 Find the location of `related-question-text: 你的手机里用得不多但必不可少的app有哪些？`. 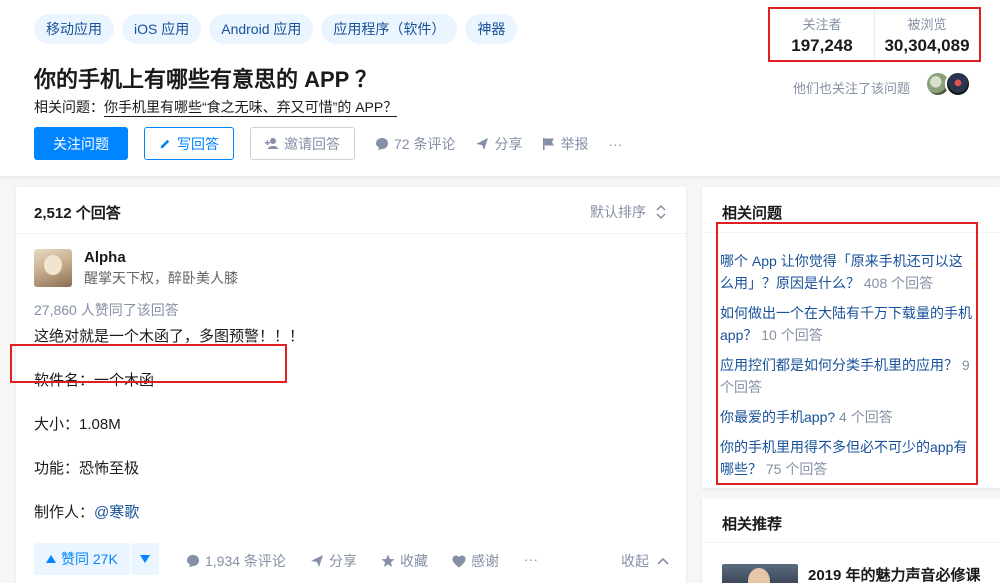

related-question-text: 你的手机里用得不多但必不可少的app有哪些？ is located at coordinates (844, 458).